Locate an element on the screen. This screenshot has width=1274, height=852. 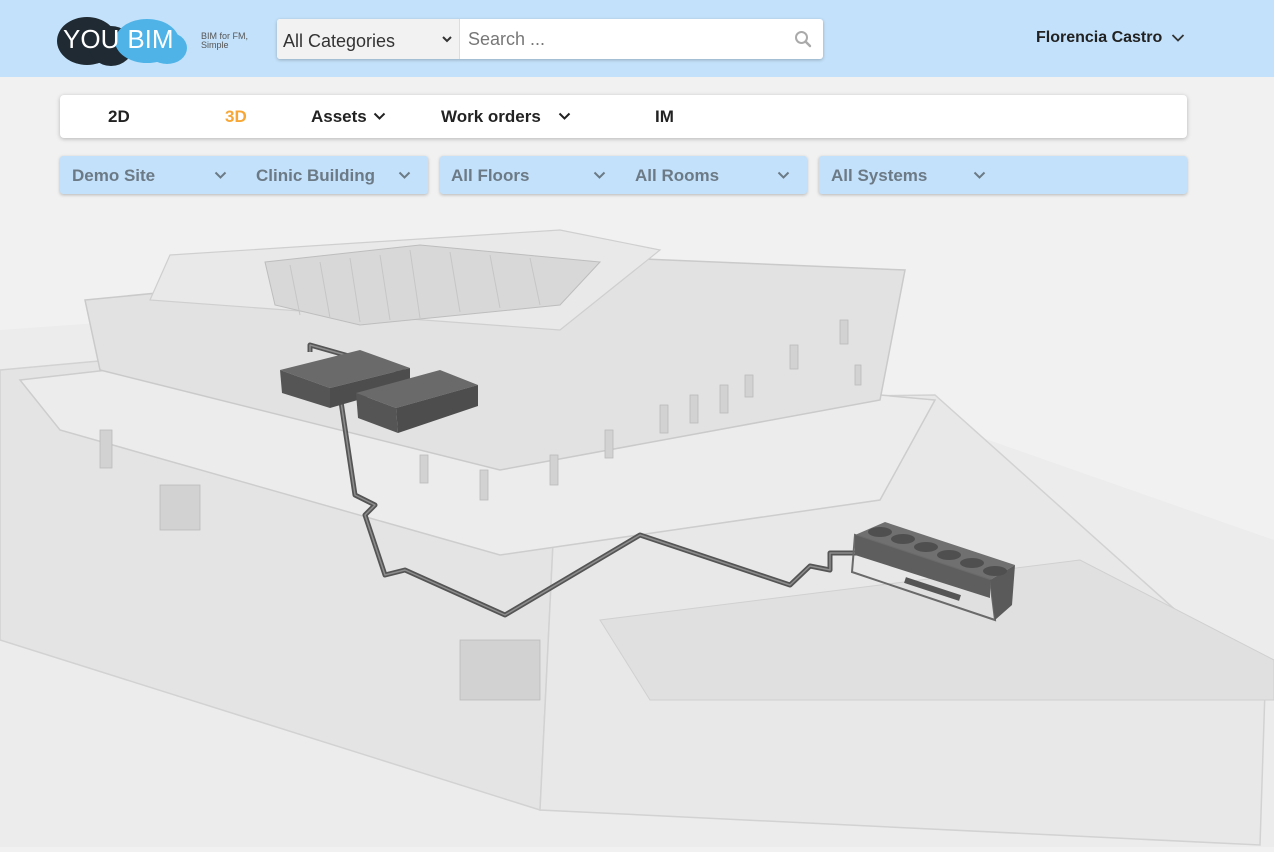
building-select: Clinic Building is located at coordinates (315, 176).